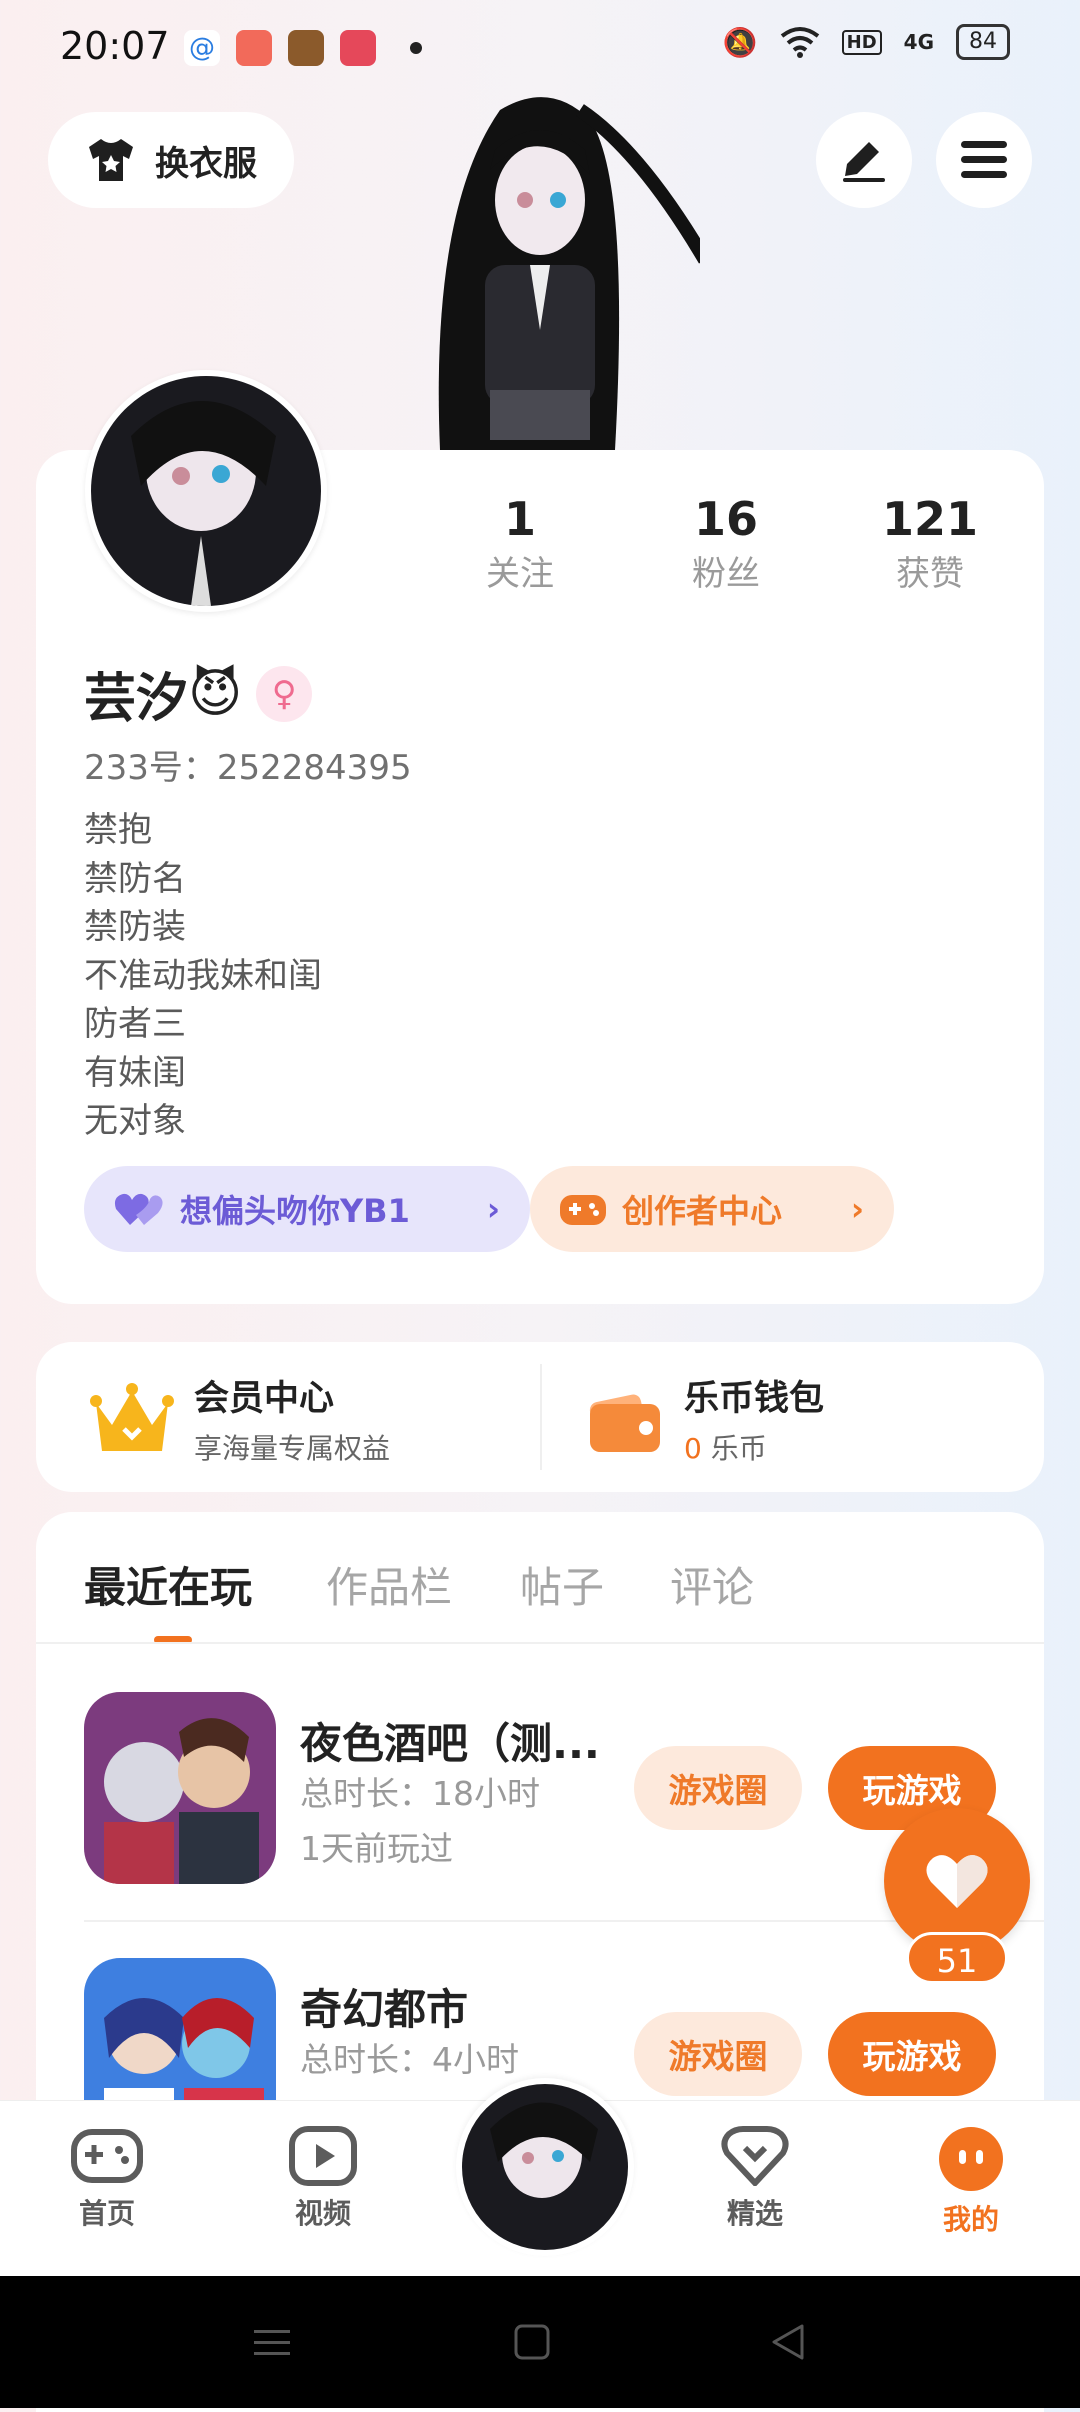  Describe the element at coordinates (136, 699) in the screenshot. I see `username: 芸汐` at that location.